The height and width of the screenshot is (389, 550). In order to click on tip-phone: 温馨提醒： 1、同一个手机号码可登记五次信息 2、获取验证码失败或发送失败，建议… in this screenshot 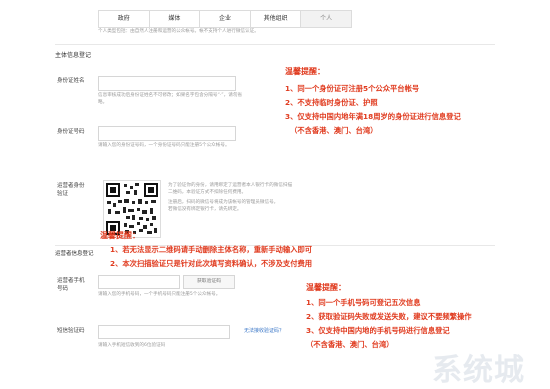, I will do `click(389, 316)`.